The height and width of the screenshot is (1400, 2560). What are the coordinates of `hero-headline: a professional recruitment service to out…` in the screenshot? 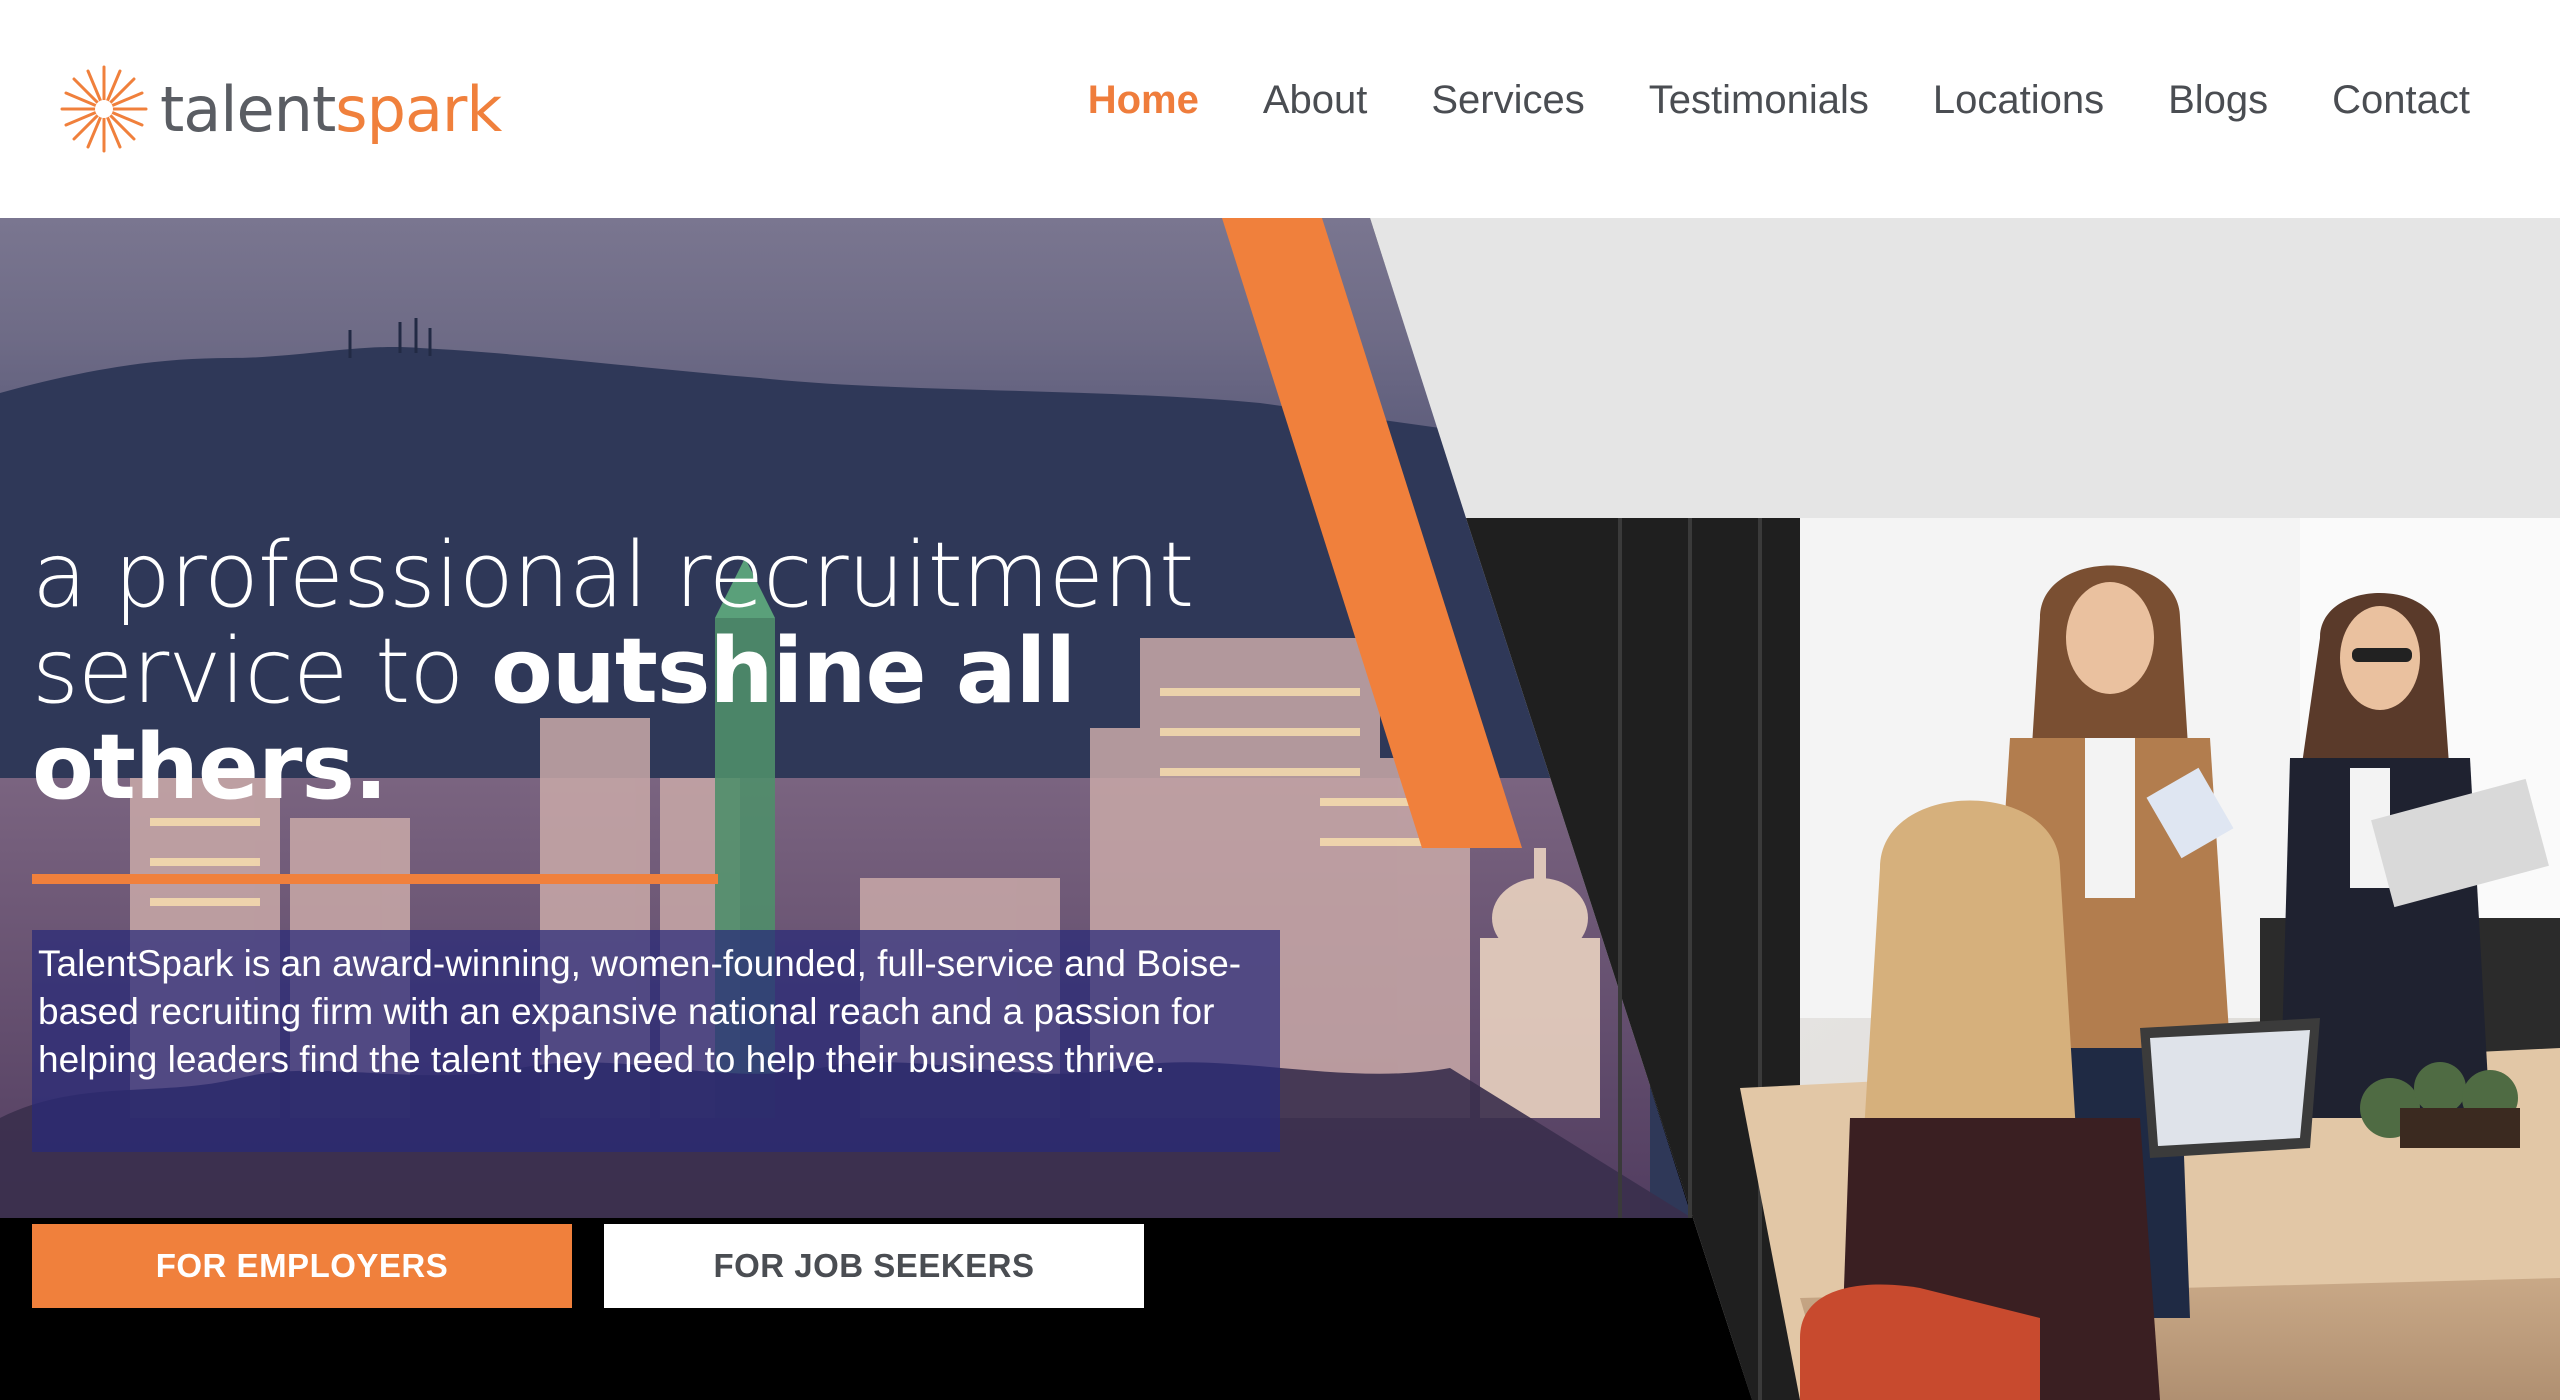 It's located at (682, 672).